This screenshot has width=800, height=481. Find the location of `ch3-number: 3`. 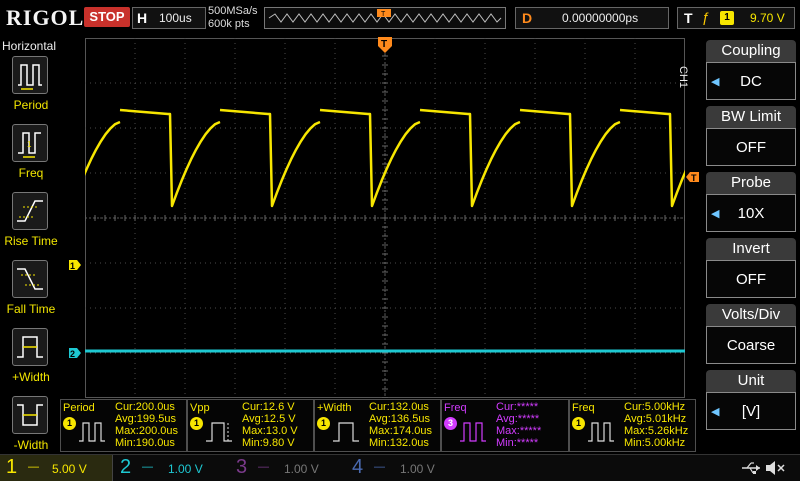

ch3-number: 3 is located at coordinates (242, 467).